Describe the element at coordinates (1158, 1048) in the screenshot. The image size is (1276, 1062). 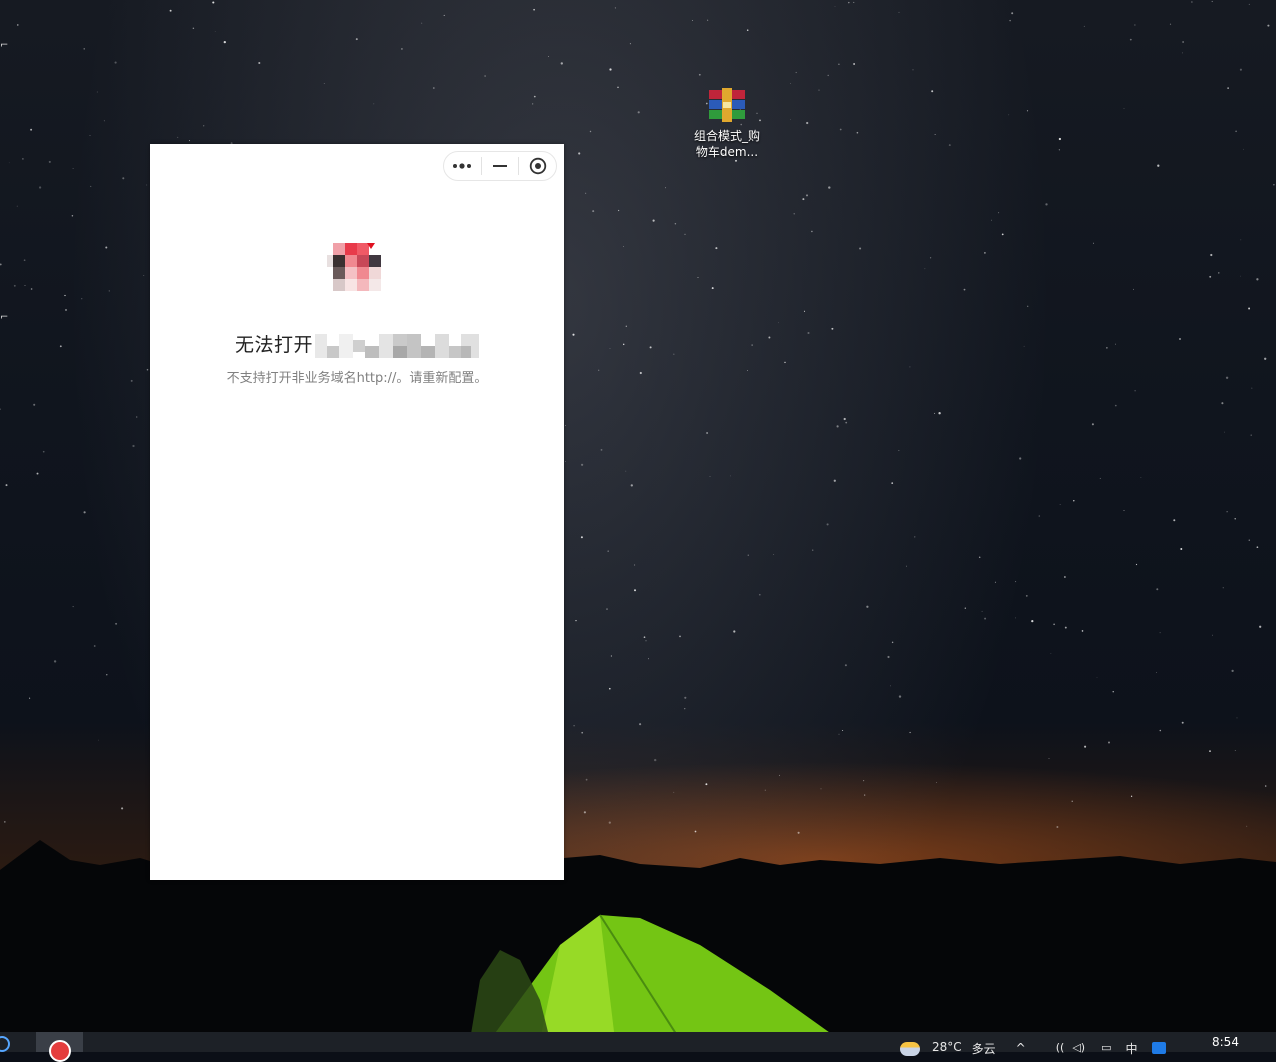
I see `qq-tray-icon` at that location.